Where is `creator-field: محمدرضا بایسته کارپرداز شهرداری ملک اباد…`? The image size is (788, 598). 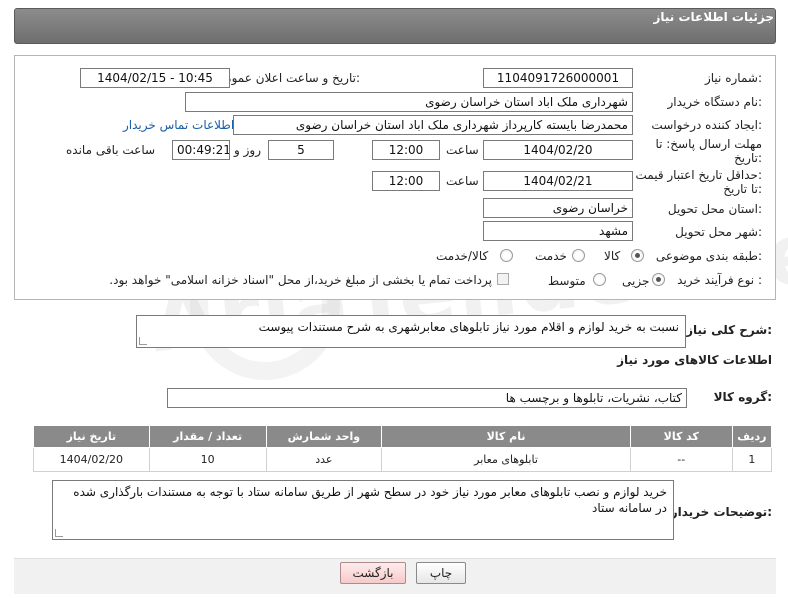 creator-field: محمدرضا بایسته کارپرداز شهرداری ملک اباد… is located at coordinates (433, 125).